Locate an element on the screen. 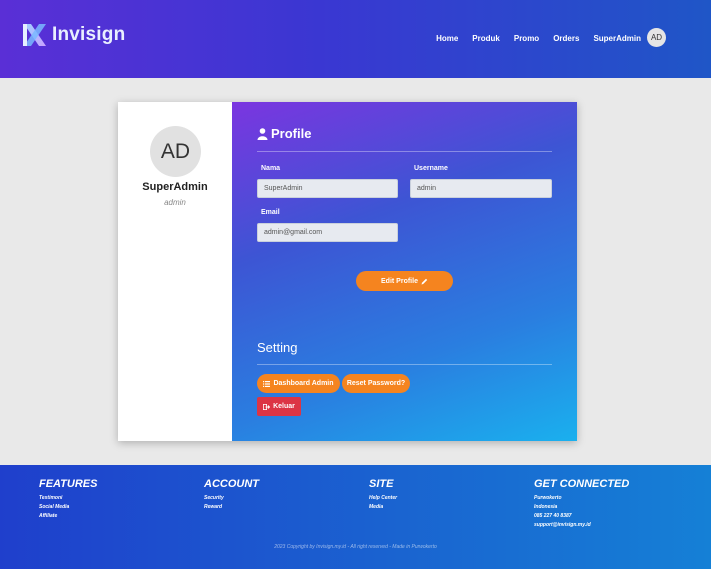  footer-link-media: Media is located at coordinates (383, 507).